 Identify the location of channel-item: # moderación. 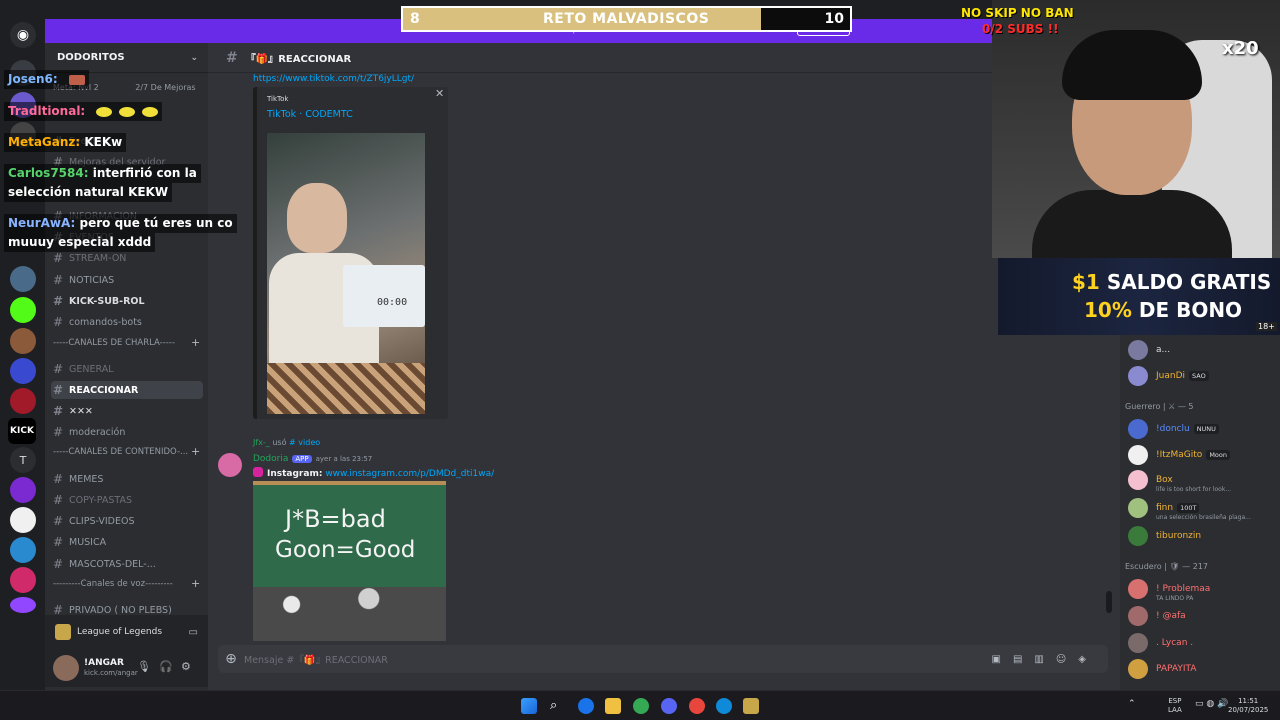
(128, 432).